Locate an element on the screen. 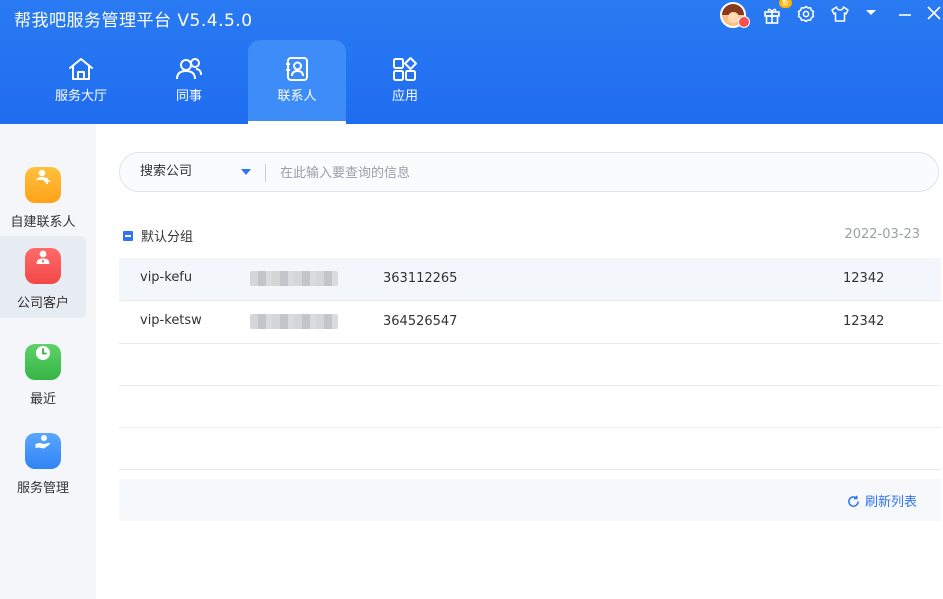  app-title: 帮我吧服务管理平台 V5.4.5.0 is located at coordinates (133, 21).